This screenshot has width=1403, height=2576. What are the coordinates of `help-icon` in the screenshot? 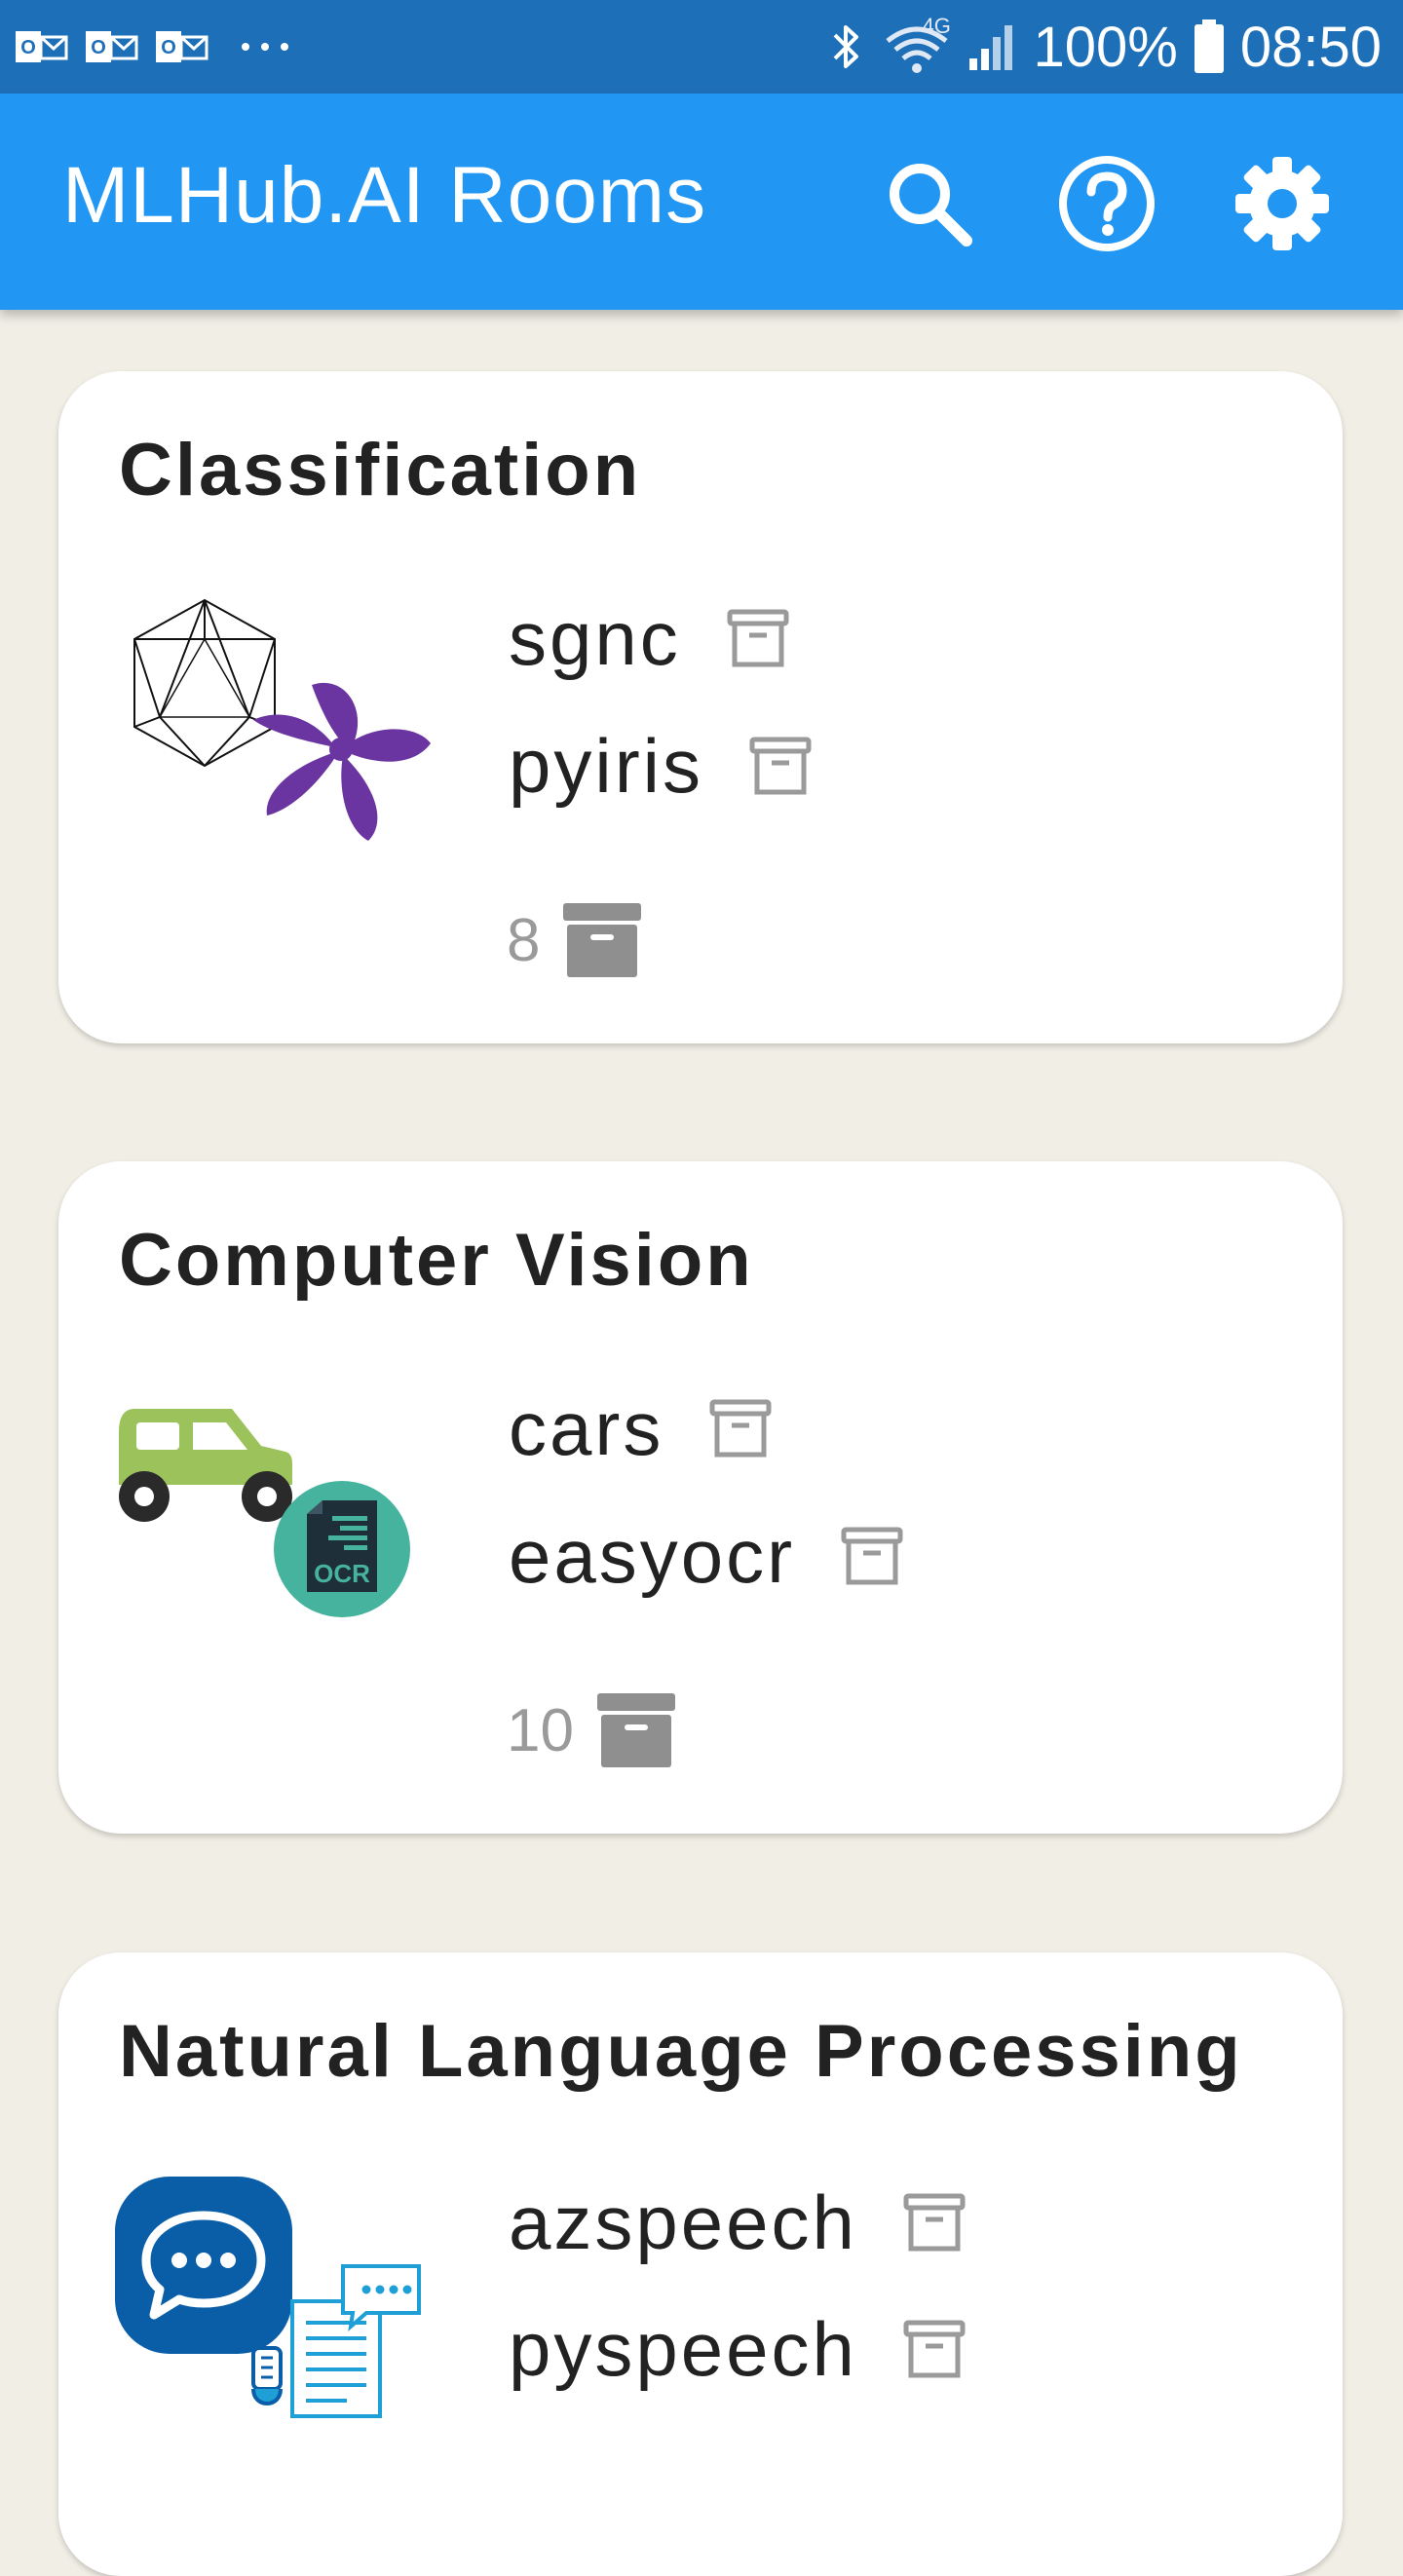 It's located at (1106, 203).